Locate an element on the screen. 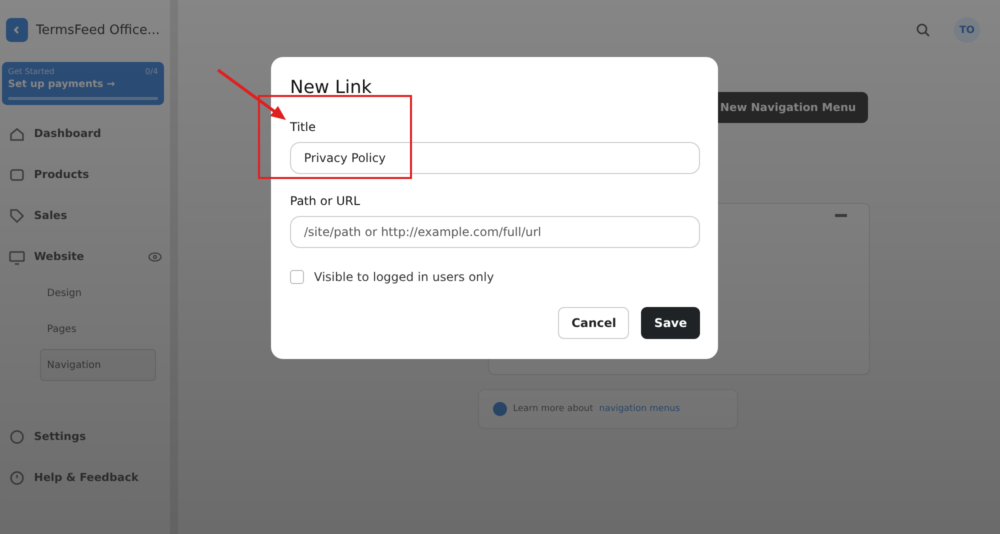  dialog-title: New Link is located at coordinates (331, 87).